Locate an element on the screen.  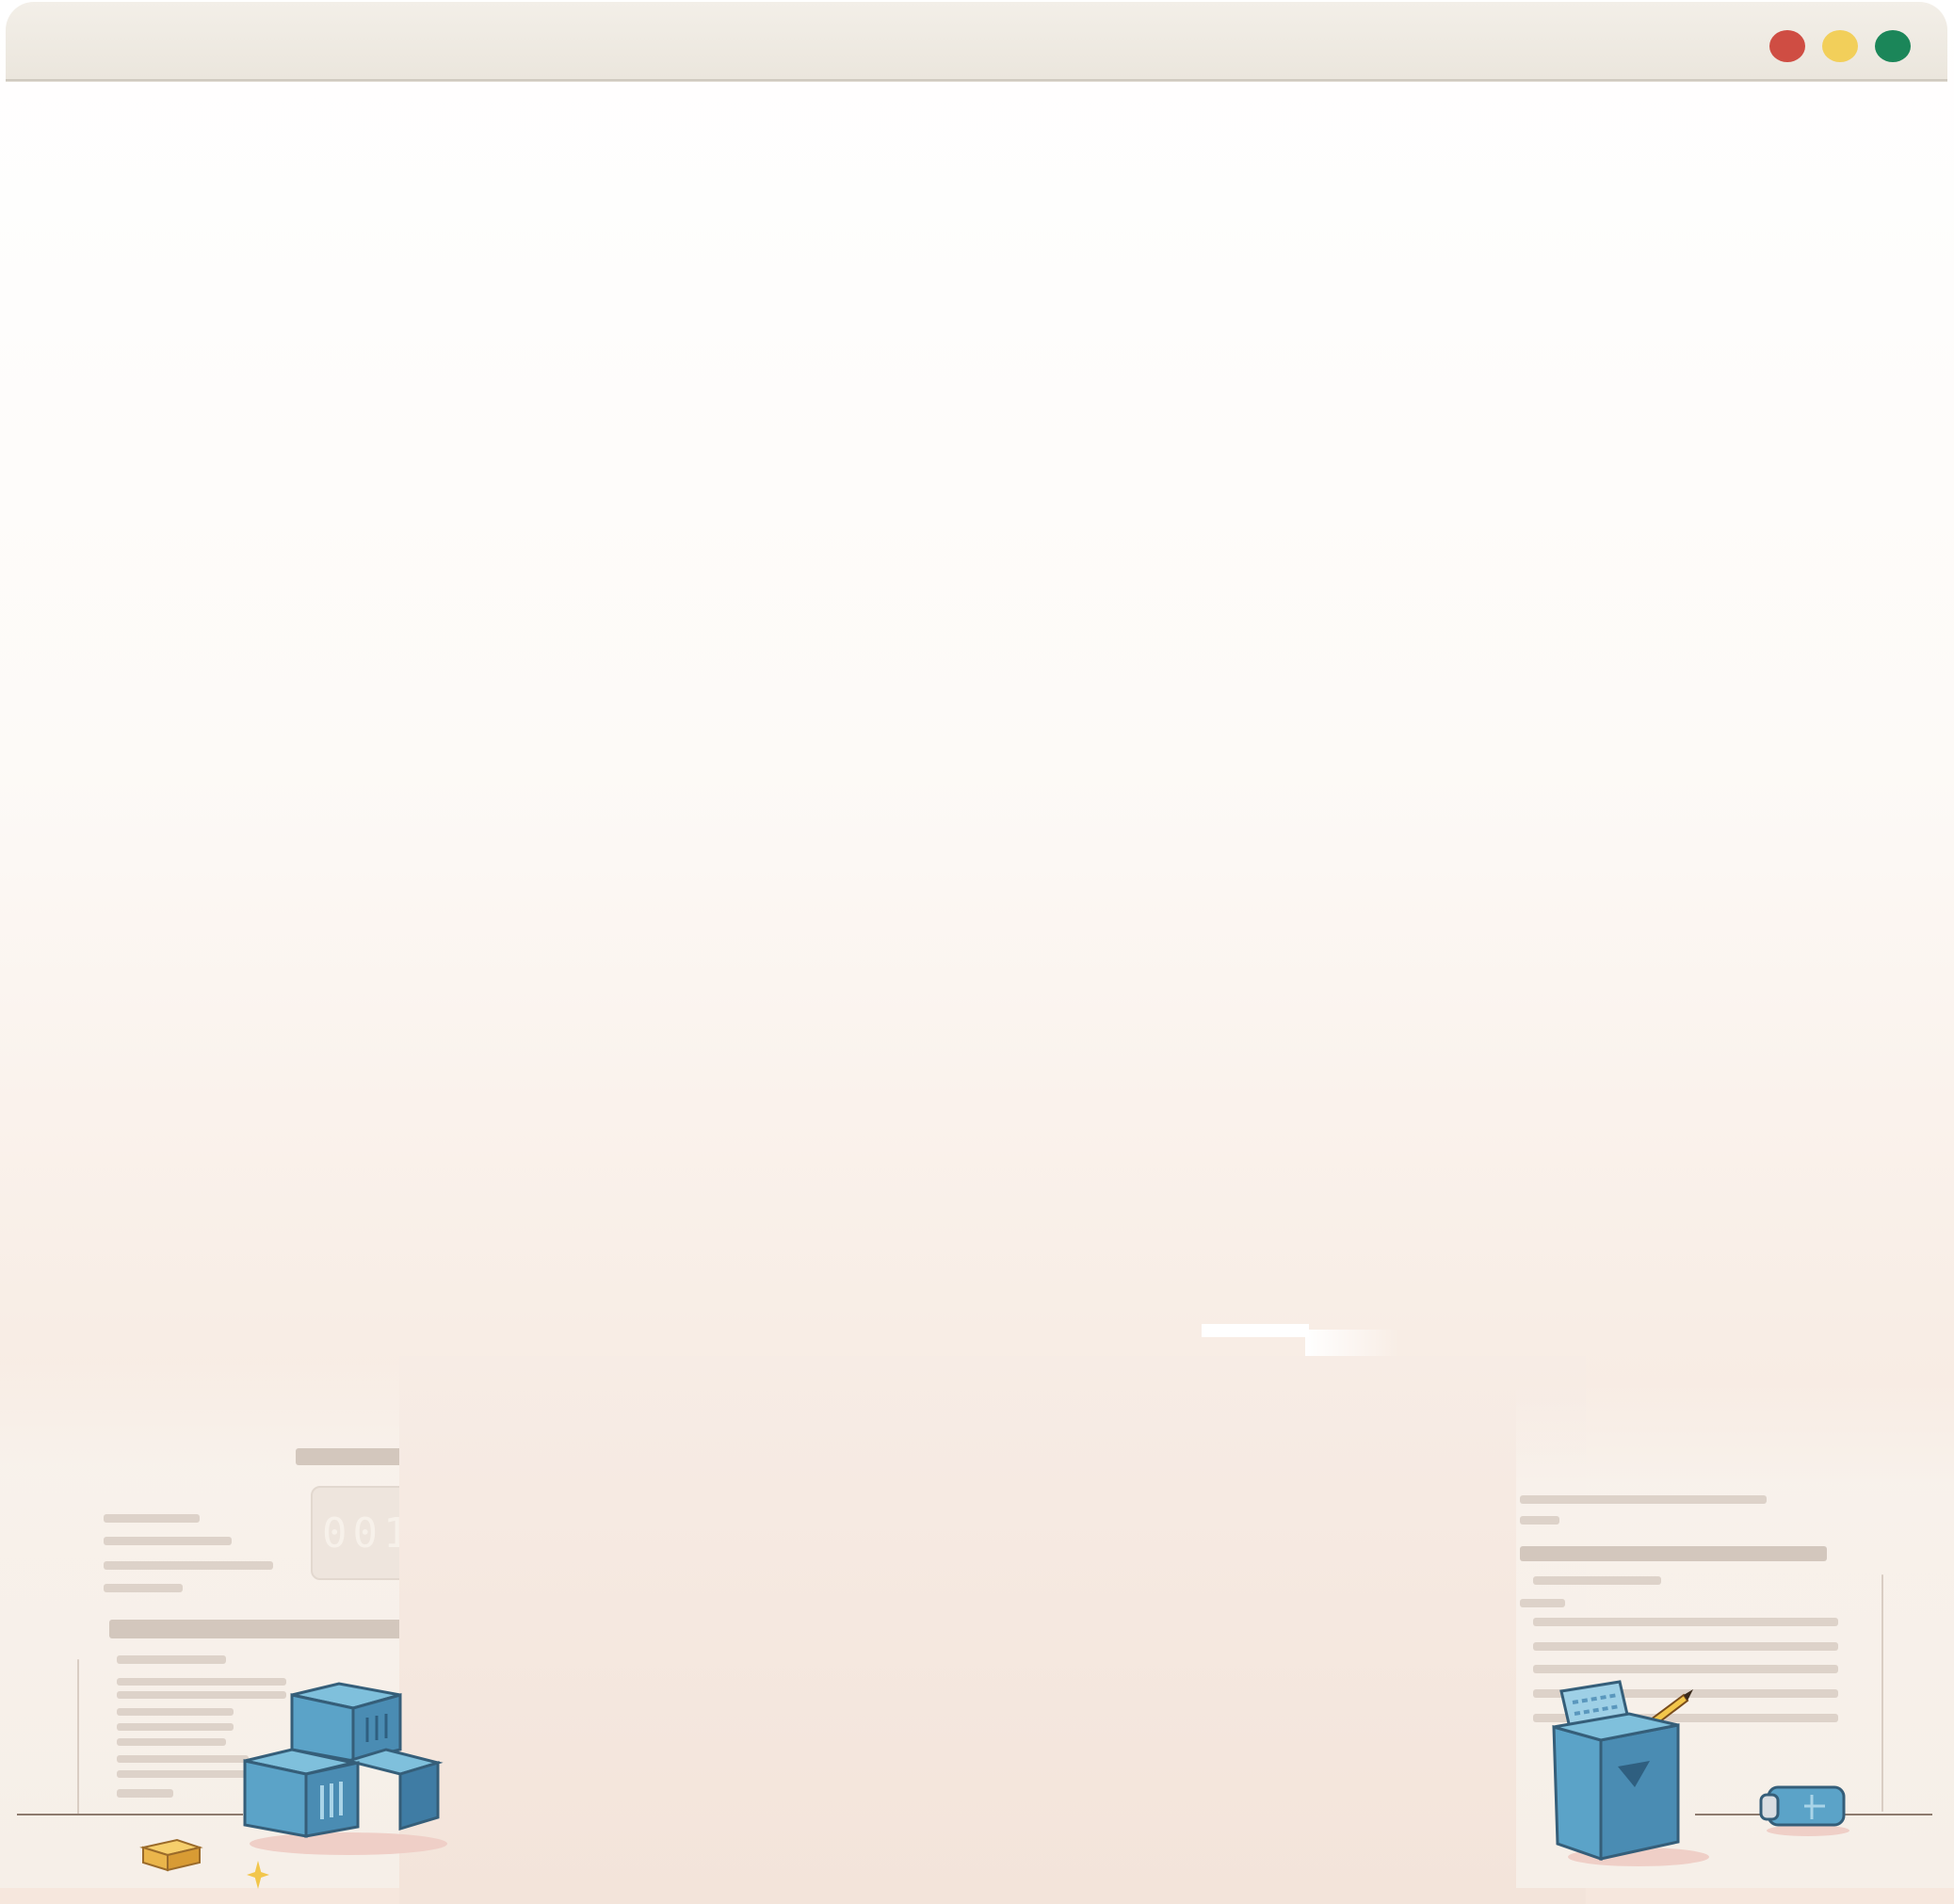
cubes-icon is located at coordinates (345, 1768).